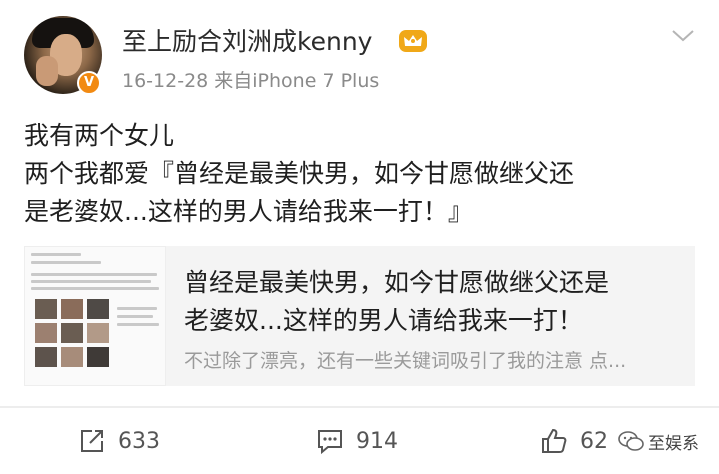 Image resolution: width=719 pixels, height=474 pixels. What do you see at coordinates (574, 441) in the screenshot?
I see `like-button: 62` at bounding box center [574, 441].